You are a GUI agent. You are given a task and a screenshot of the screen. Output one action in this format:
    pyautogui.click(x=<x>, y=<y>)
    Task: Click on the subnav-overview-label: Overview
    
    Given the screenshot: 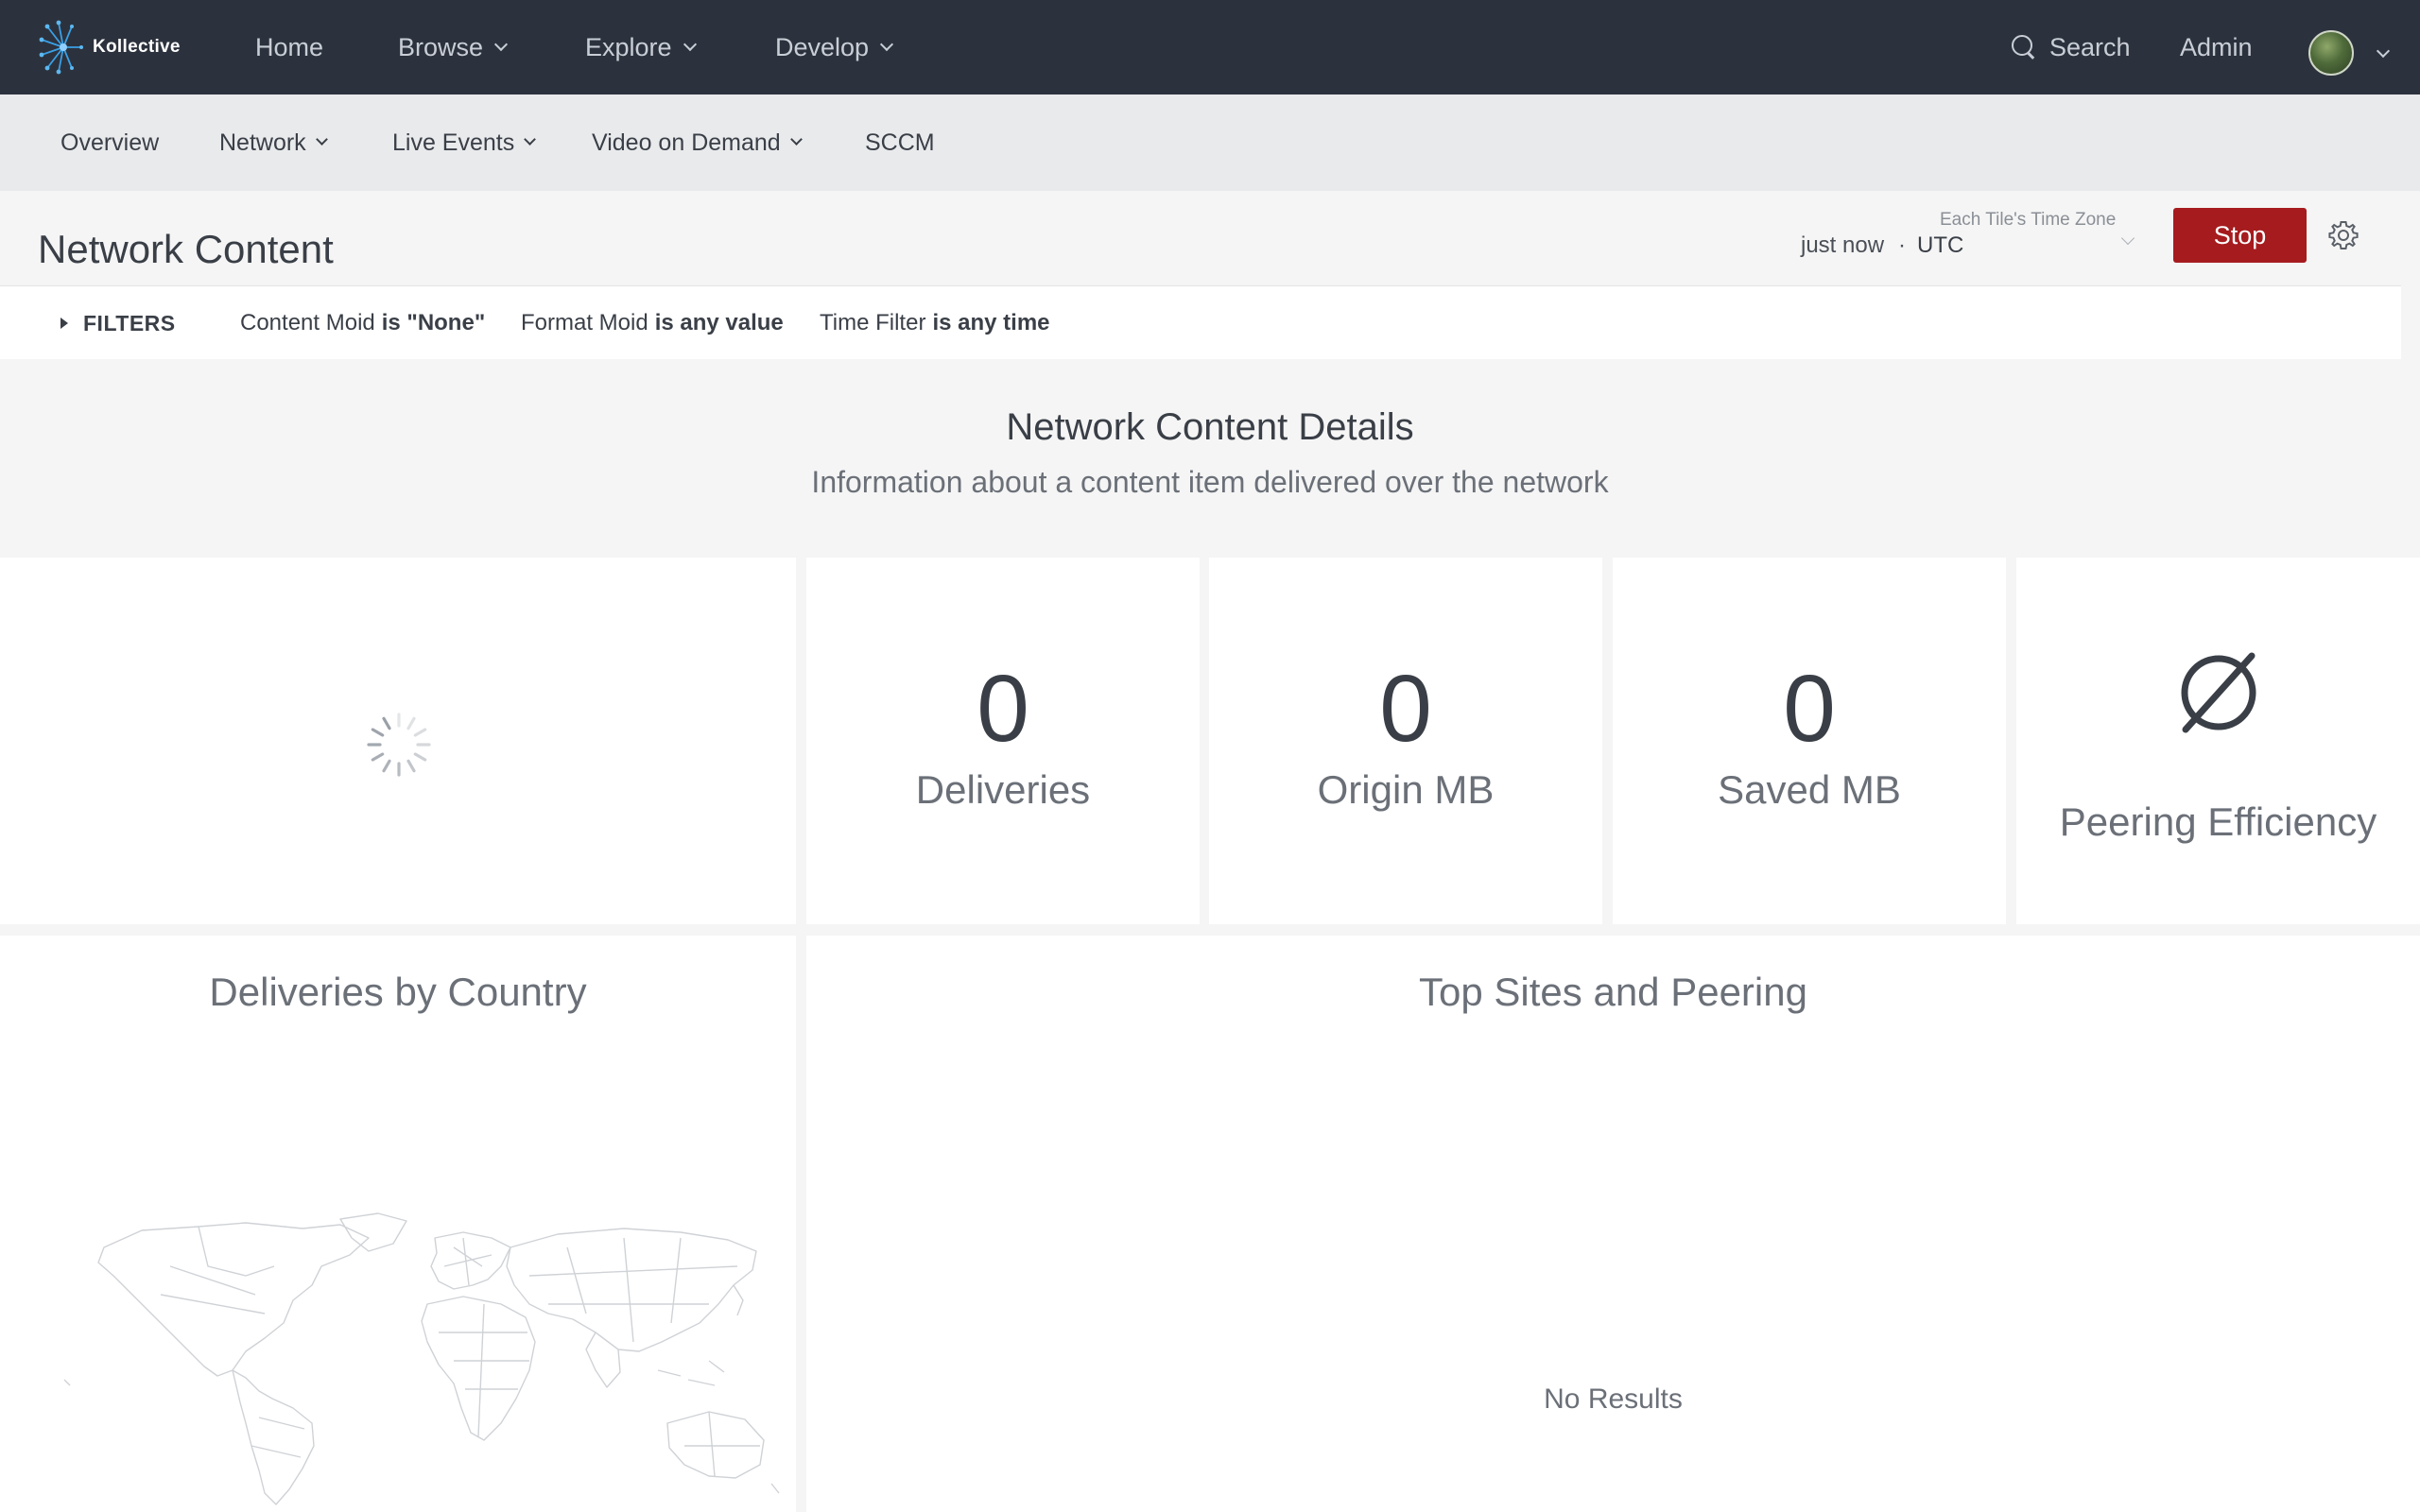 What is the action you would take?
    pyautogui.click(x=110, y=142)
    